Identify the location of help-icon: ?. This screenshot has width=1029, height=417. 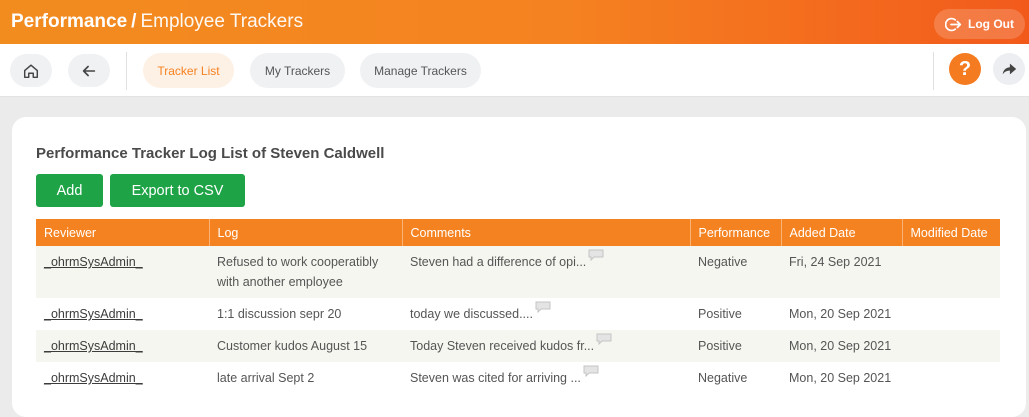
(965, 68).